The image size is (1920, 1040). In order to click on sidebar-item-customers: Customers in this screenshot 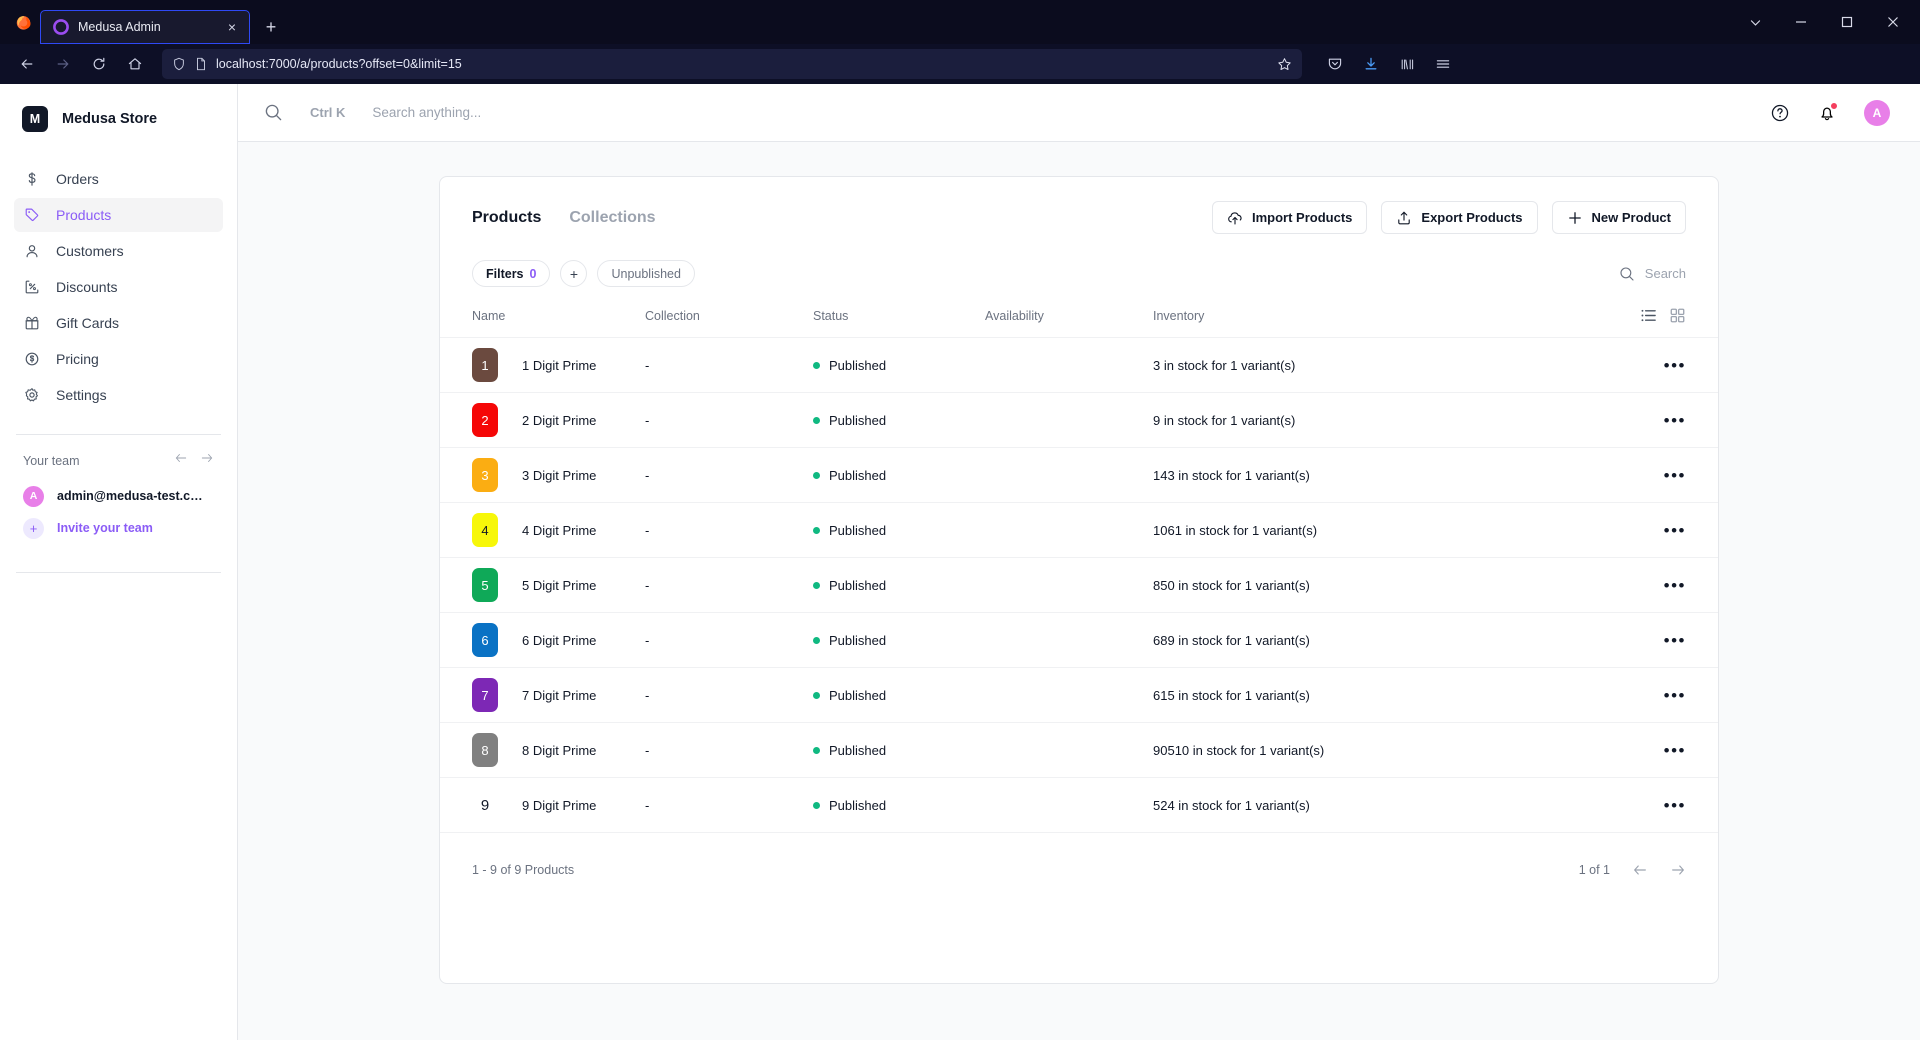, I will do `click(118, 251)`.